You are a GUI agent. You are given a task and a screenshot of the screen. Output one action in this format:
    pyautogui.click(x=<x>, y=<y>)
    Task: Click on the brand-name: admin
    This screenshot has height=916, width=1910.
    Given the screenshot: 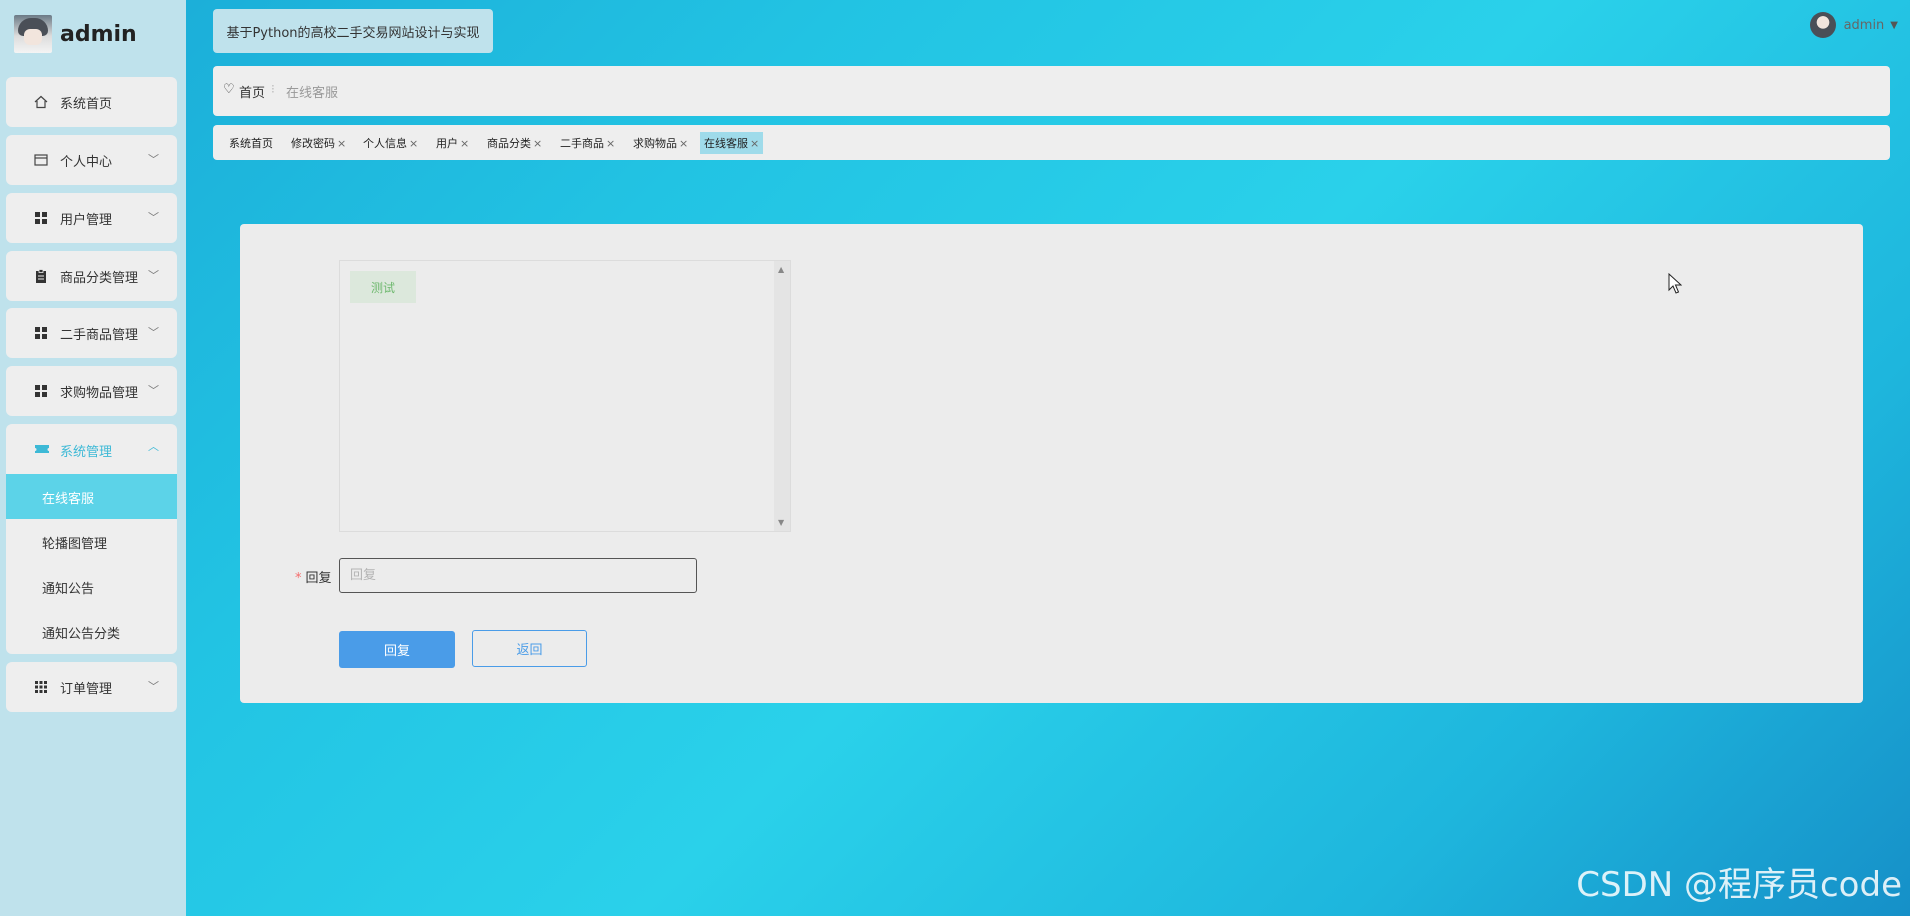 What is the action you would take?
    pyautogui.click(x=98, y=34)
    